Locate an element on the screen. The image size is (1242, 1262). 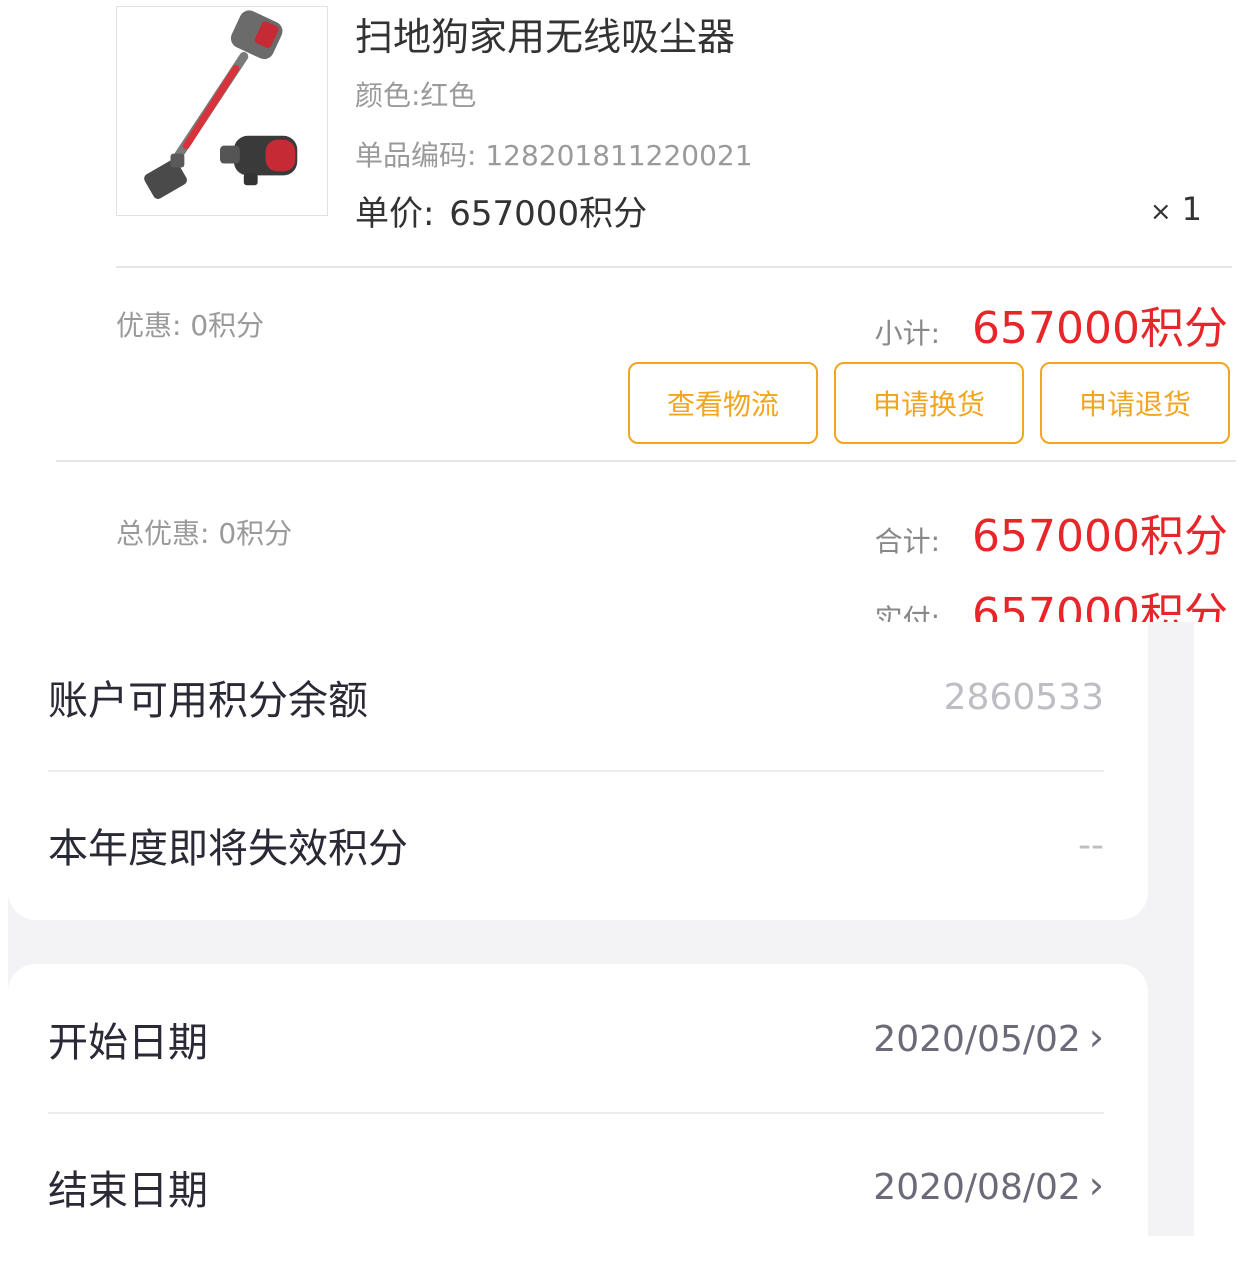
end-date-value: 2020/08/02 is located at coordinates (977, 1187).